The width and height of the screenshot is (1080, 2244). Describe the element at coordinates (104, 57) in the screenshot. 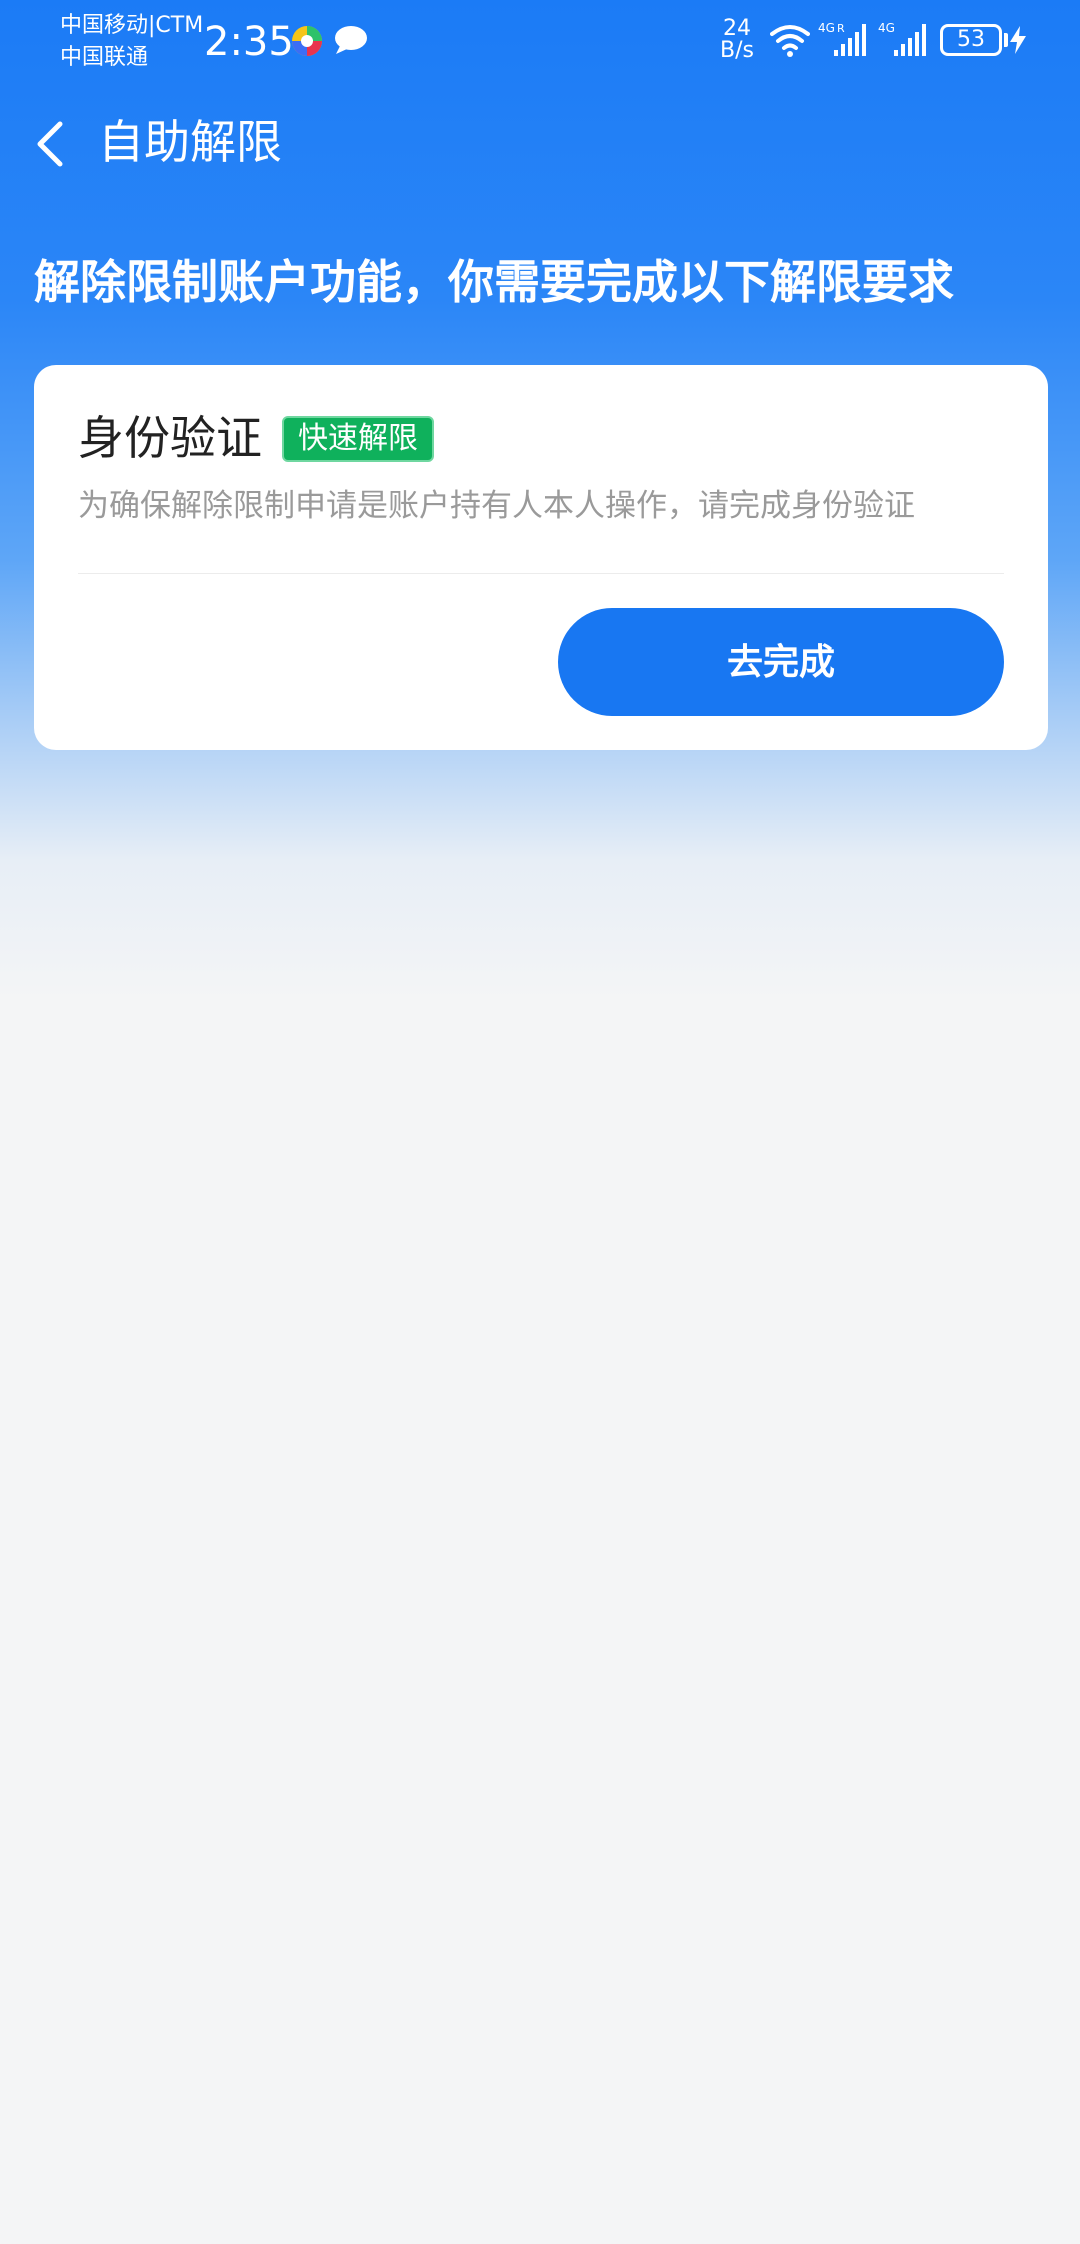

I see `carrier-2: 中国联通` at that location.